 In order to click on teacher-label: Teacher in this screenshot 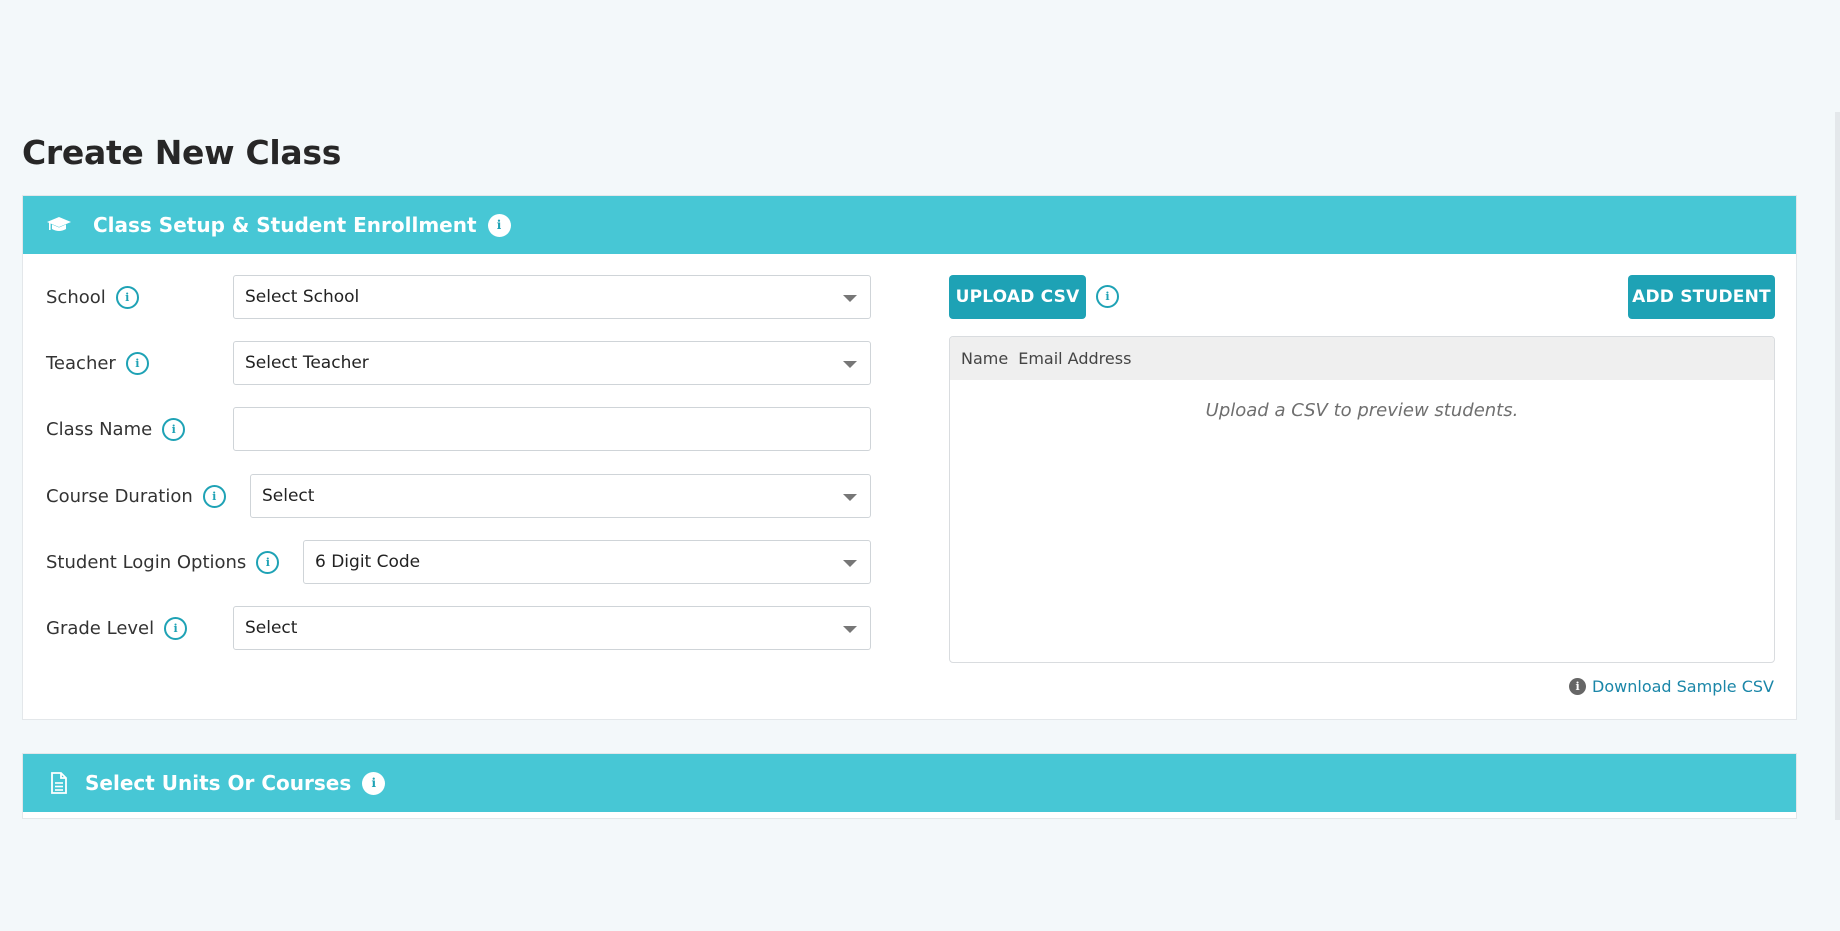, I will do `click(81, 363)`.